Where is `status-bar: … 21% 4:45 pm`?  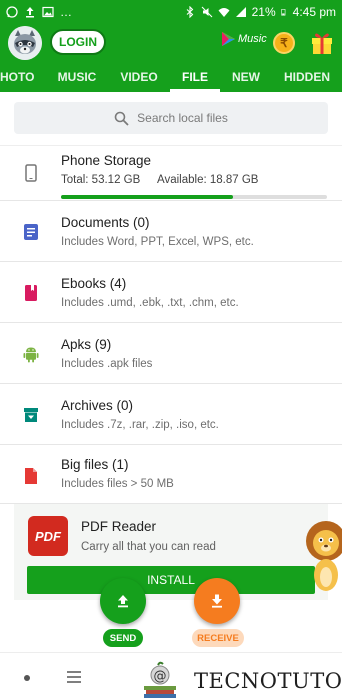 status-bar: … 21% 4:45 pm is located at coordinates (171, 12).